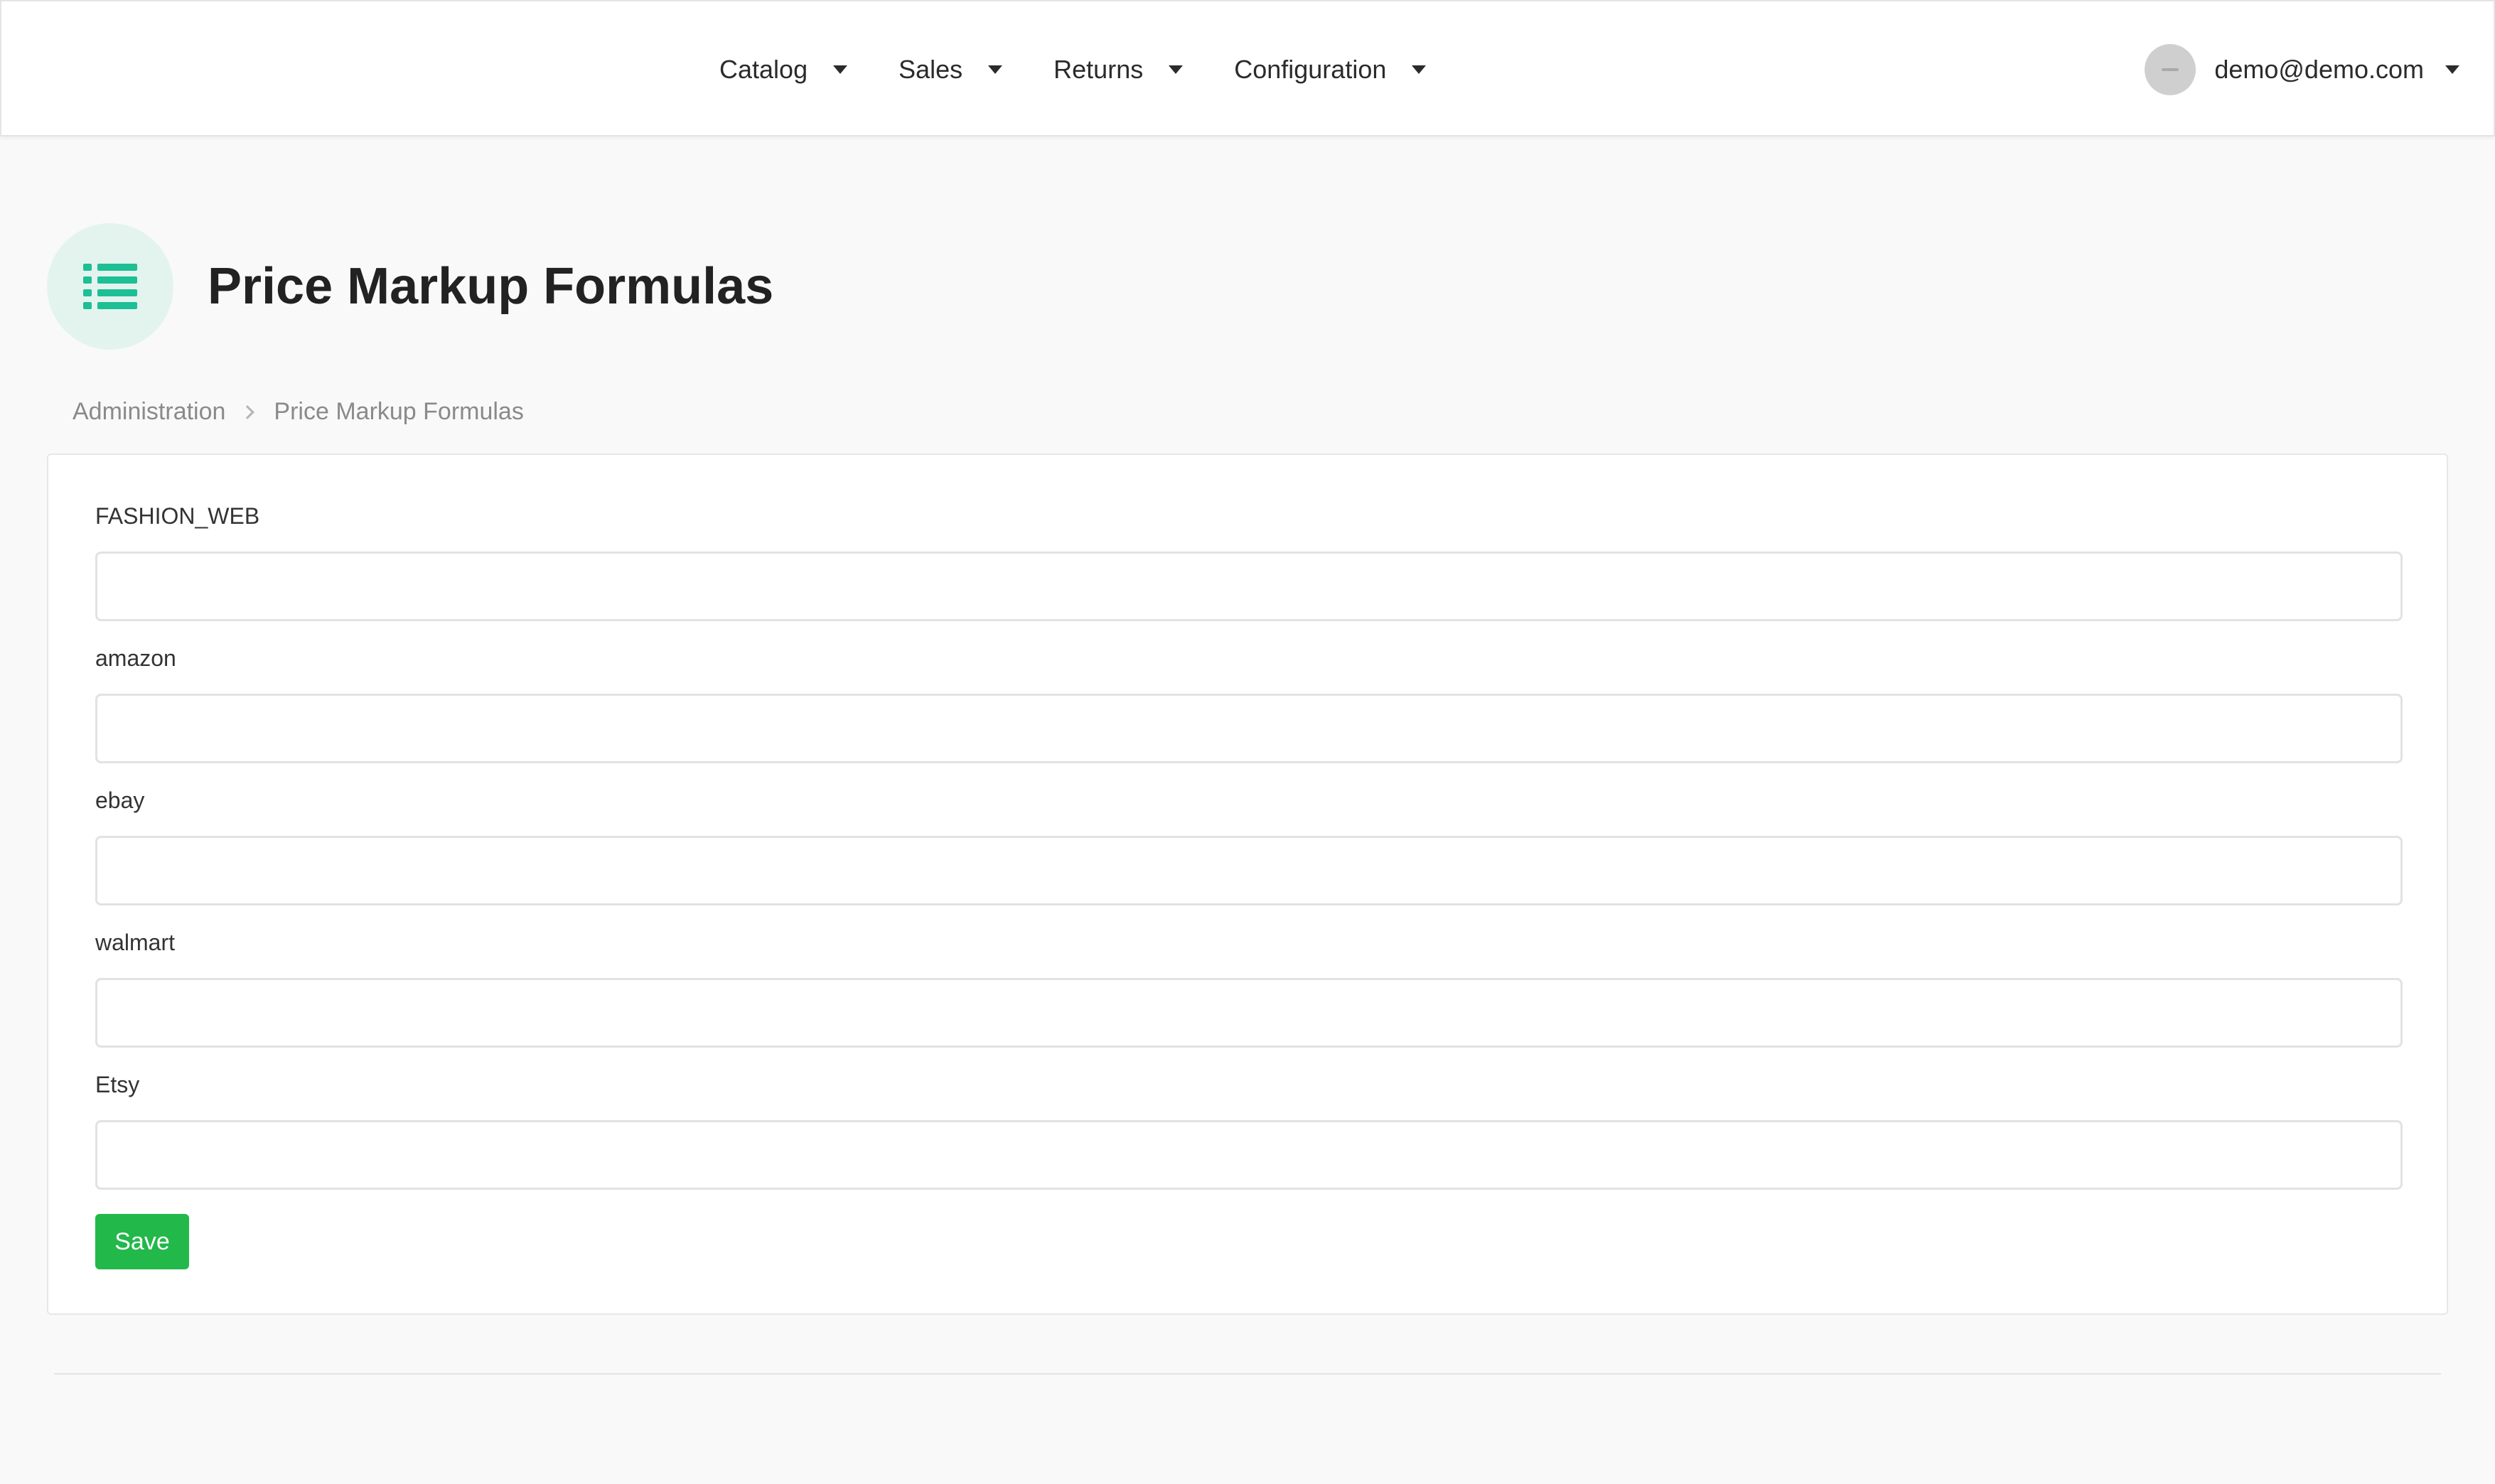  I want to click on nav-configuration: Configuration, so click(1330, 70).